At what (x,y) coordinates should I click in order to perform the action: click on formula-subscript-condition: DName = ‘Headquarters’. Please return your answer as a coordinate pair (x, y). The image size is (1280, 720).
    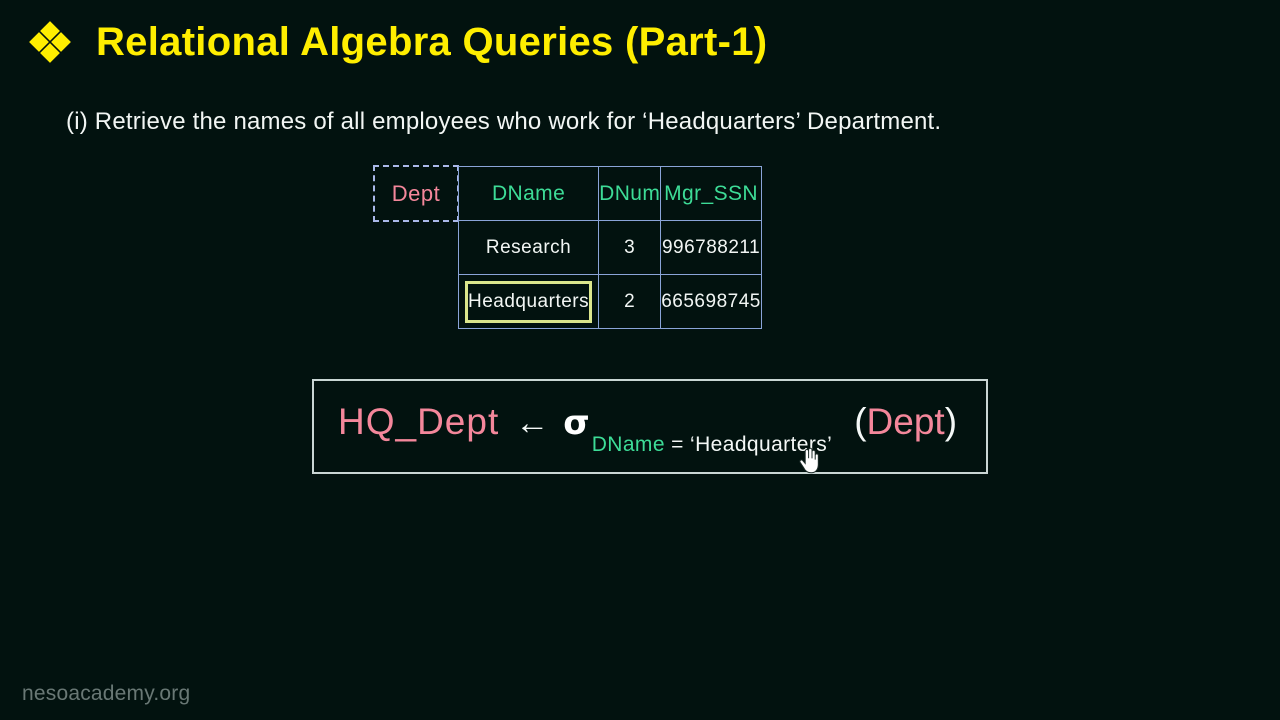
    Looking at the image, I should click on (712, 445).